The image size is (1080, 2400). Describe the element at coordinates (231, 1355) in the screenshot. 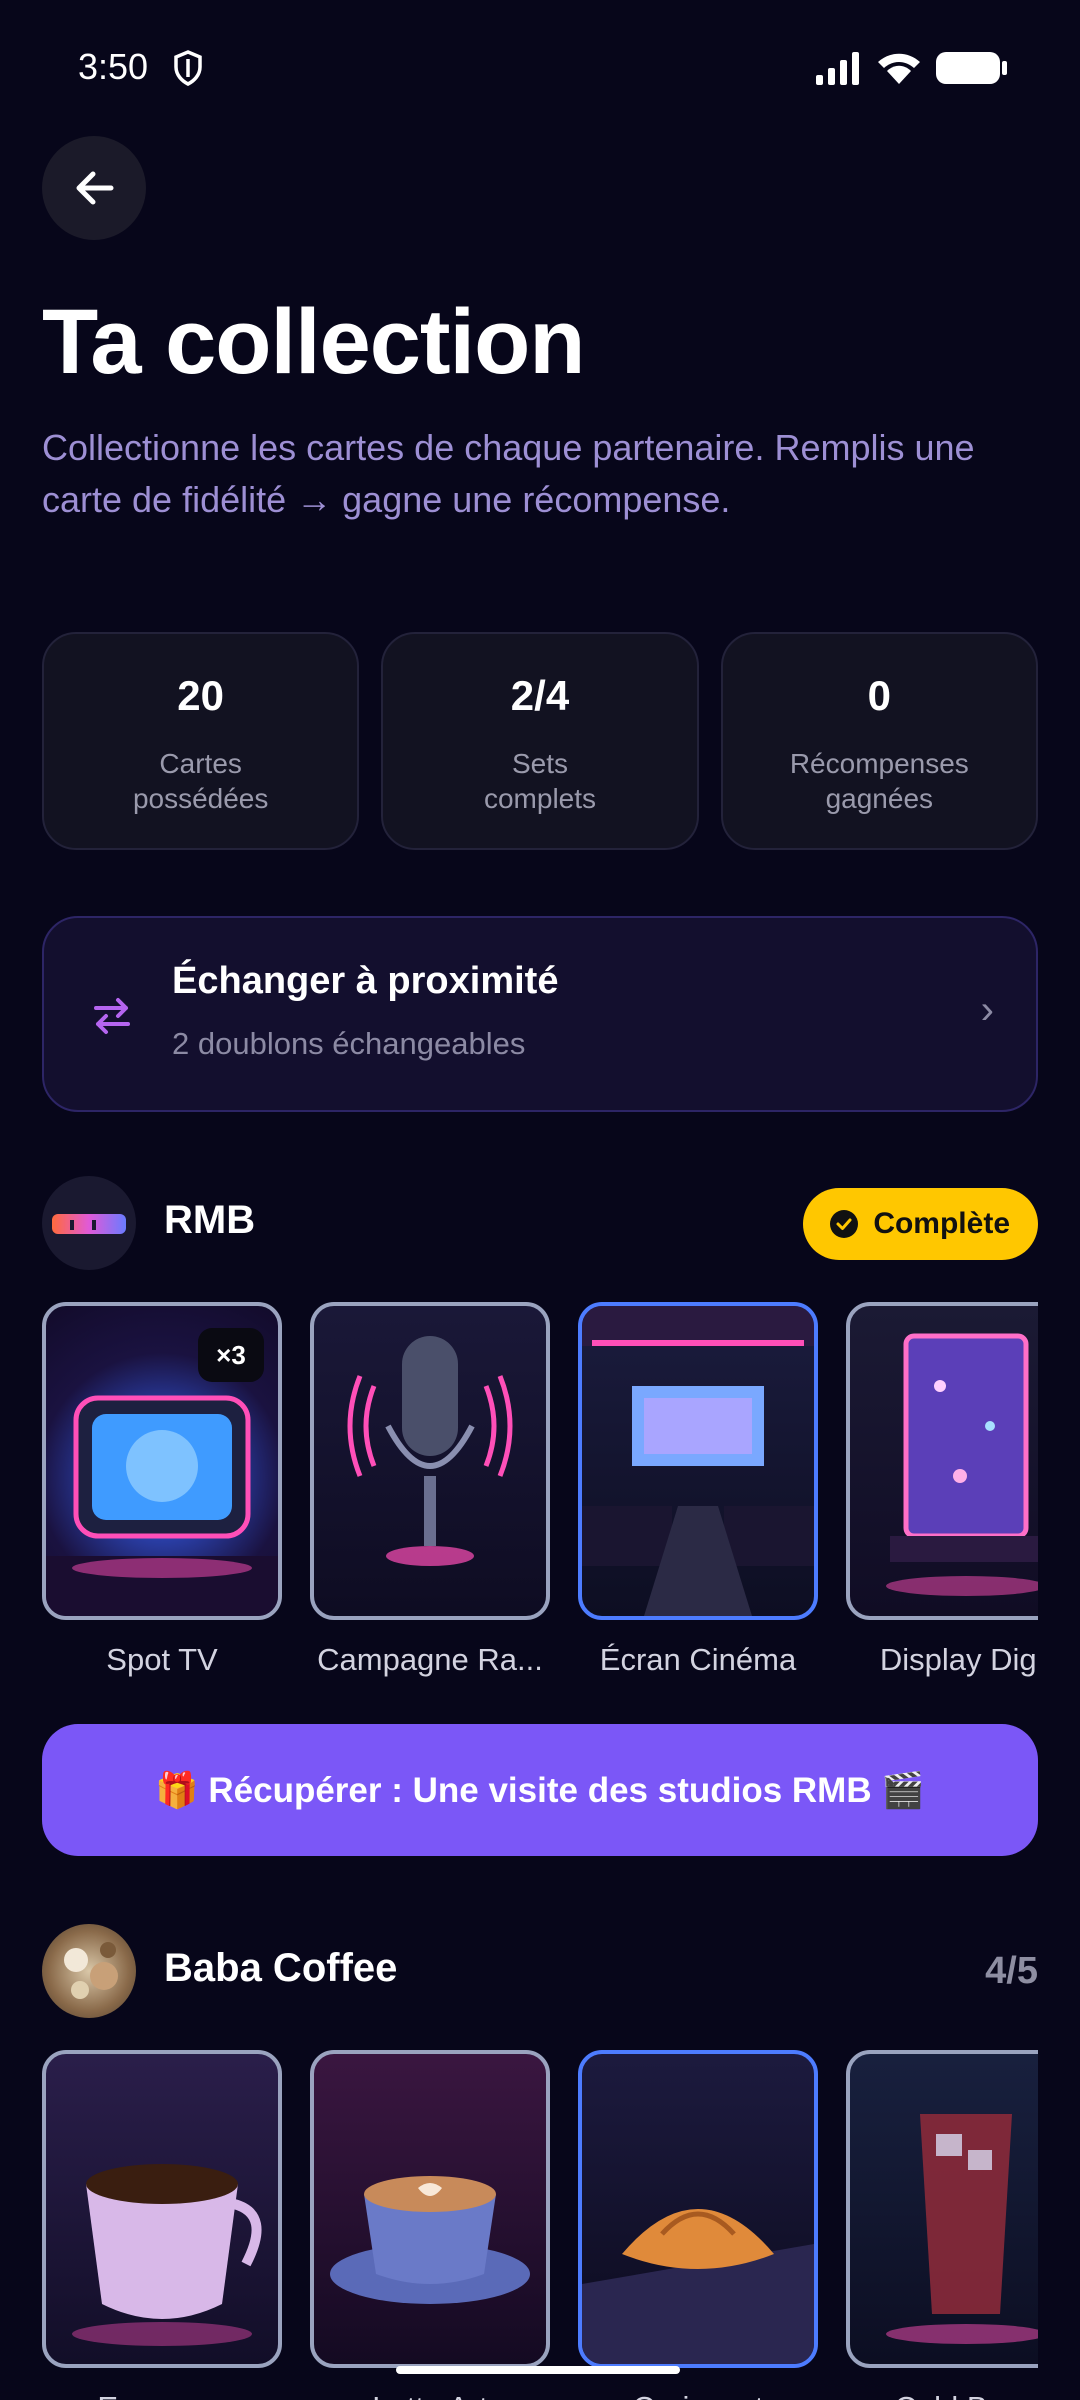

I see `duplicate-count-badge: ×3` at that location.